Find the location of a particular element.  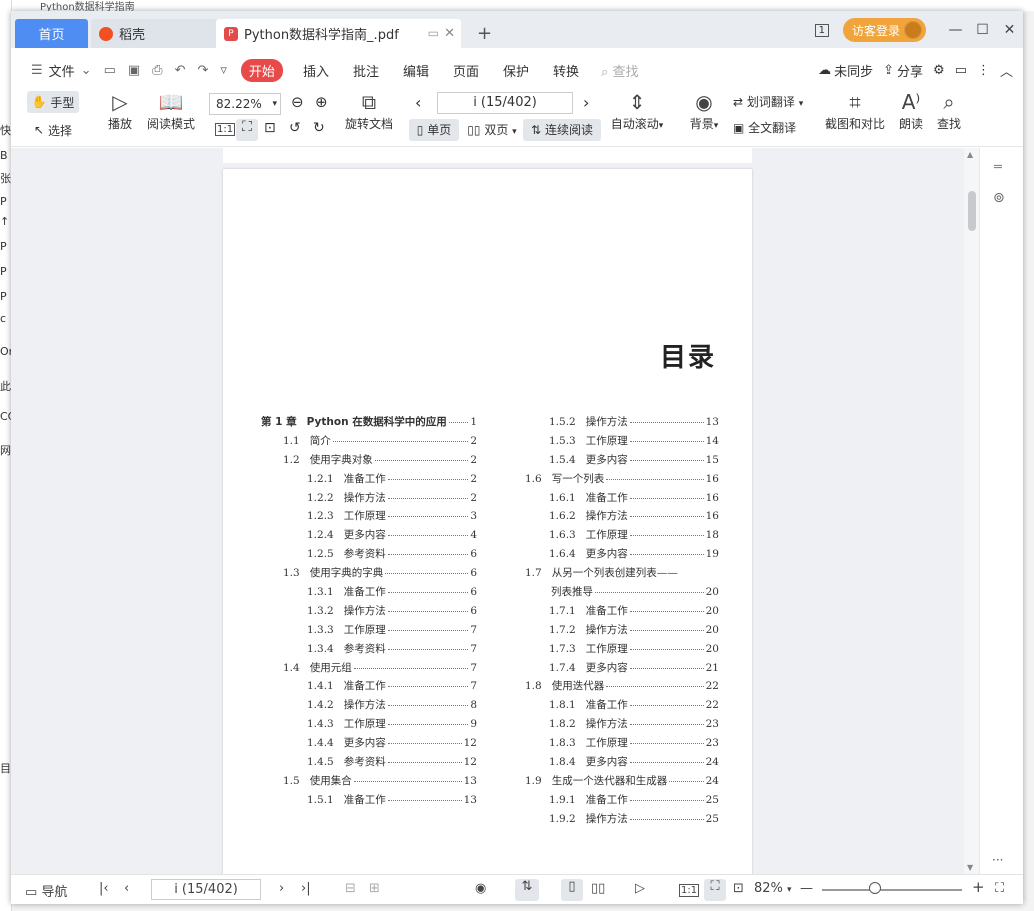

rotate-left-icon: ↺ is located at coordinates (295, 128).